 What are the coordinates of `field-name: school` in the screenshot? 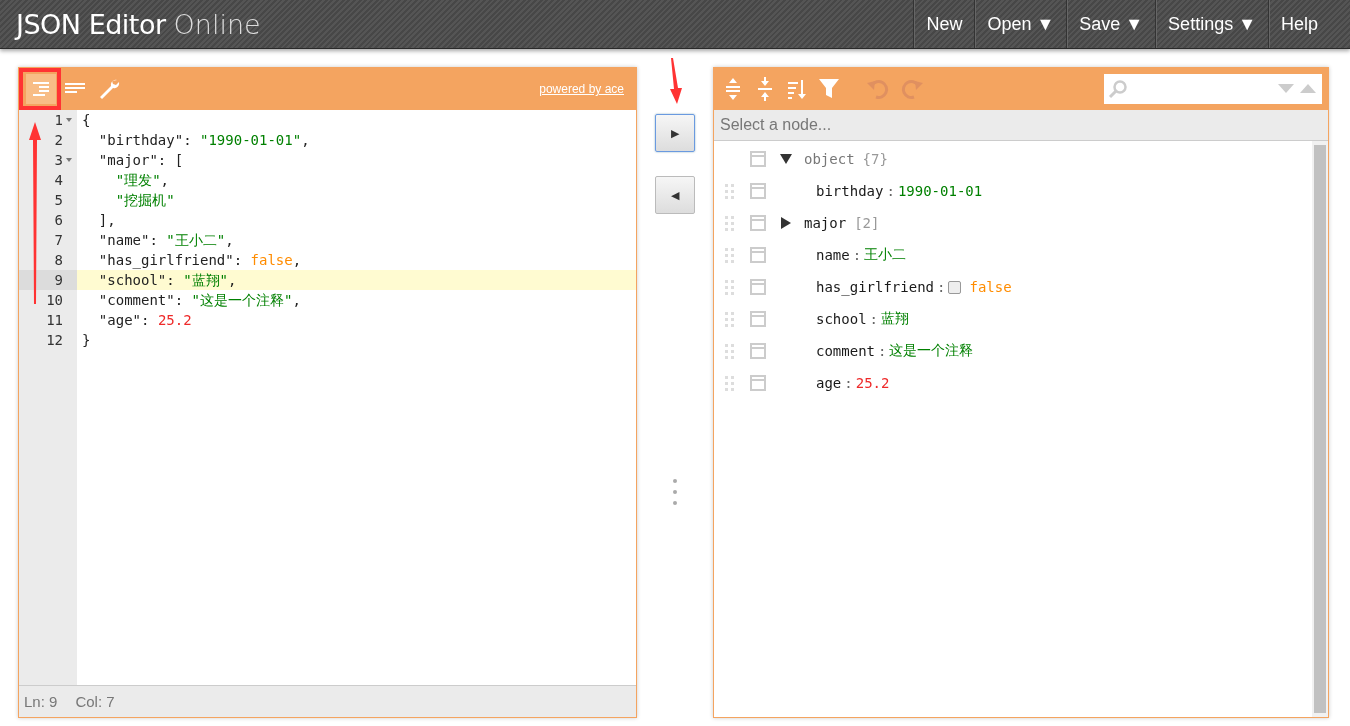 It's located at (841, 319).